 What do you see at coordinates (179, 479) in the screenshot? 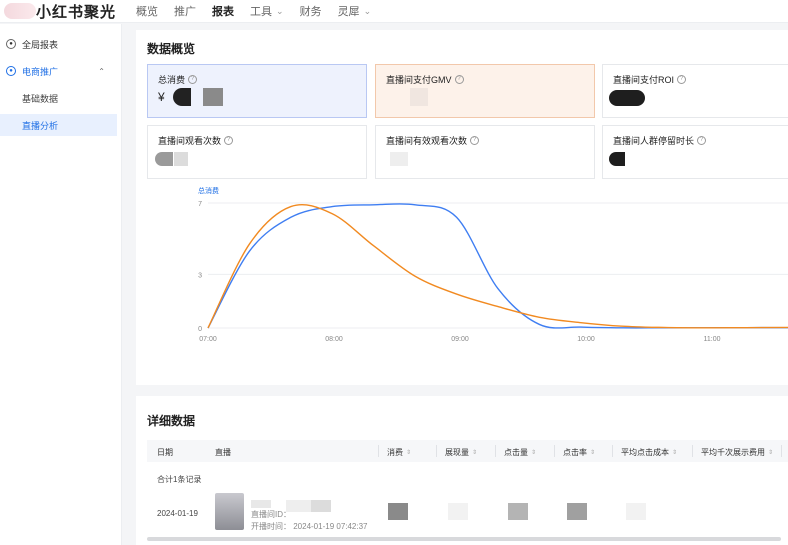
I see `table-summary: 合计1条记录` at bounding box center [179, 479].